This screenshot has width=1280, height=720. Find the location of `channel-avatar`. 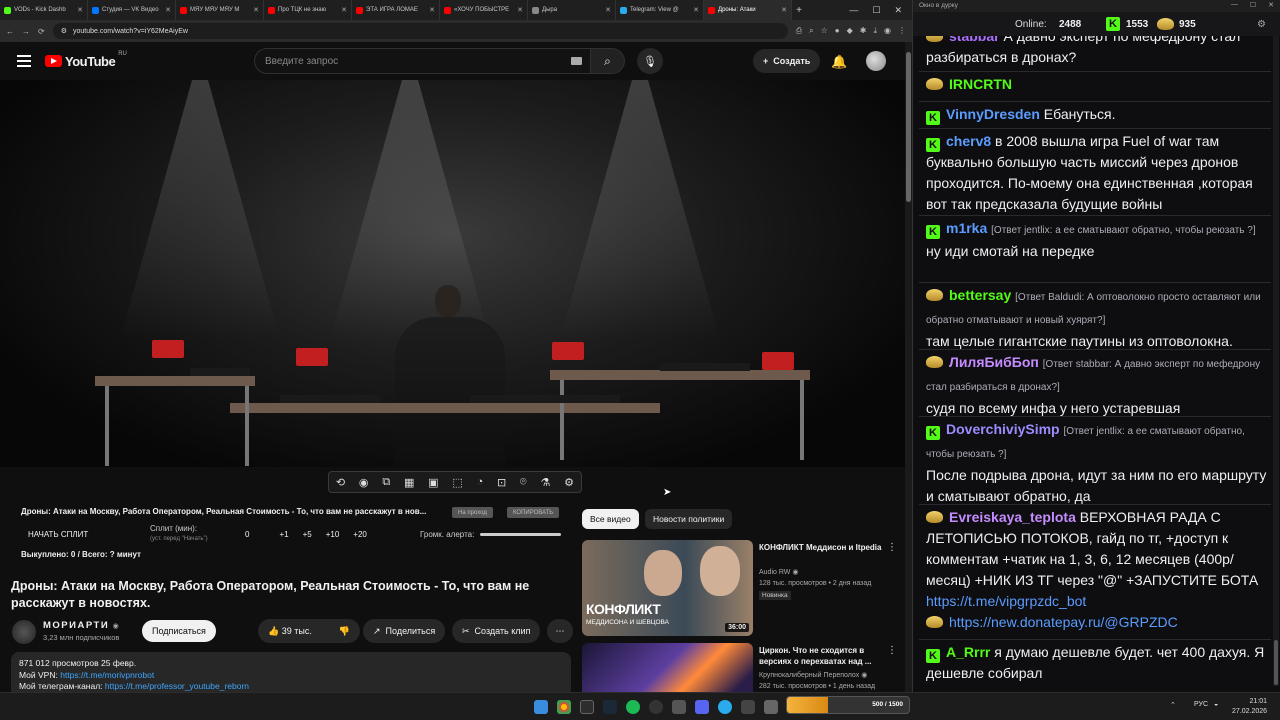

channel-avatar is located at coordinates (24, 632).